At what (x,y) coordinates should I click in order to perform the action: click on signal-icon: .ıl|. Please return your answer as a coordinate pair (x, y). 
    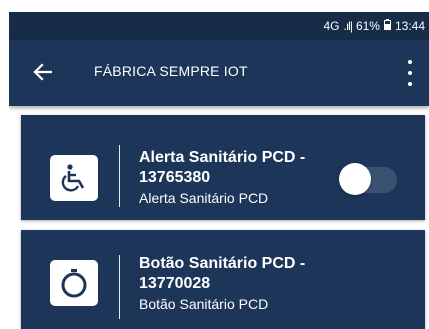
    Looking at the image, I should click on (348, 26).